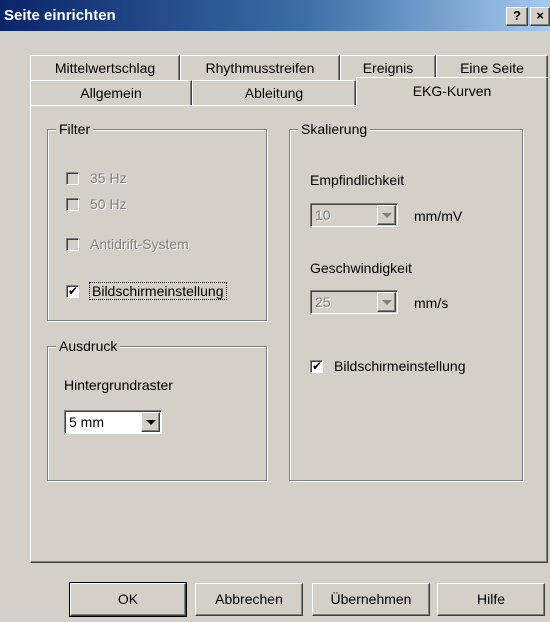 This screenshot has height=622, width=550. What do you see at coordinates (75, 129) in the screenshot?
I see `filter-group-title: Filter` at bounding box center [75, 129].